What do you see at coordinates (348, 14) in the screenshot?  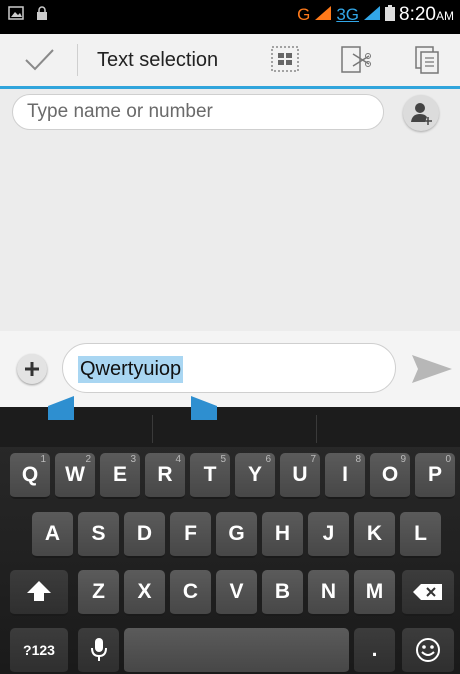 I see `network-type-3g: 3G` at bounding box center [348, 14].